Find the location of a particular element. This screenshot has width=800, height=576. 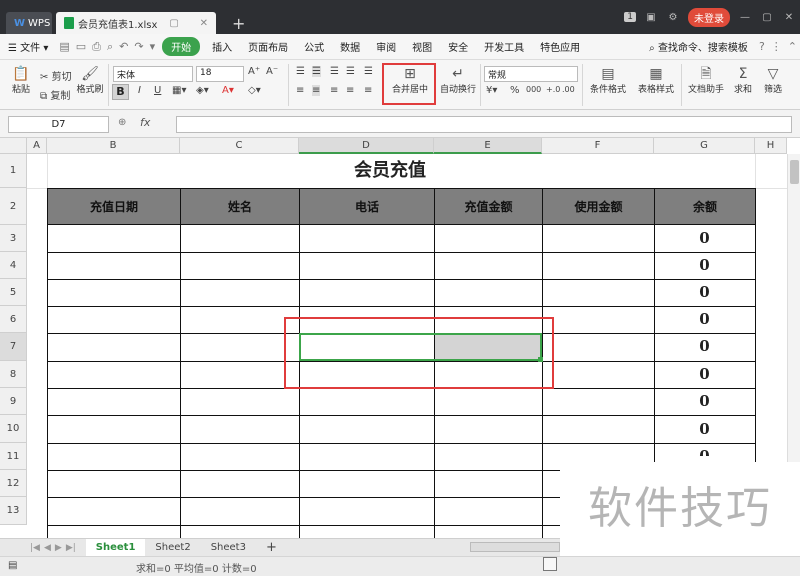

column-header: H is located at coordinates (771, 146).